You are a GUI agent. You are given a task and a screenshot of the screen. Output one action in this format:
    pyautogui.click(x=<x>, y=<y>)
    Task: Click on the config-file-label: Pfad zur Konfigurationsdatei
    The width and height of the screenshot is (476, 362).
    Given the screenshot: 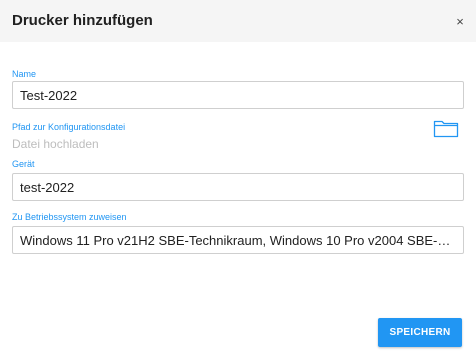 What is the action you would take?
    pyautogui.click(x=69, y=127)
    